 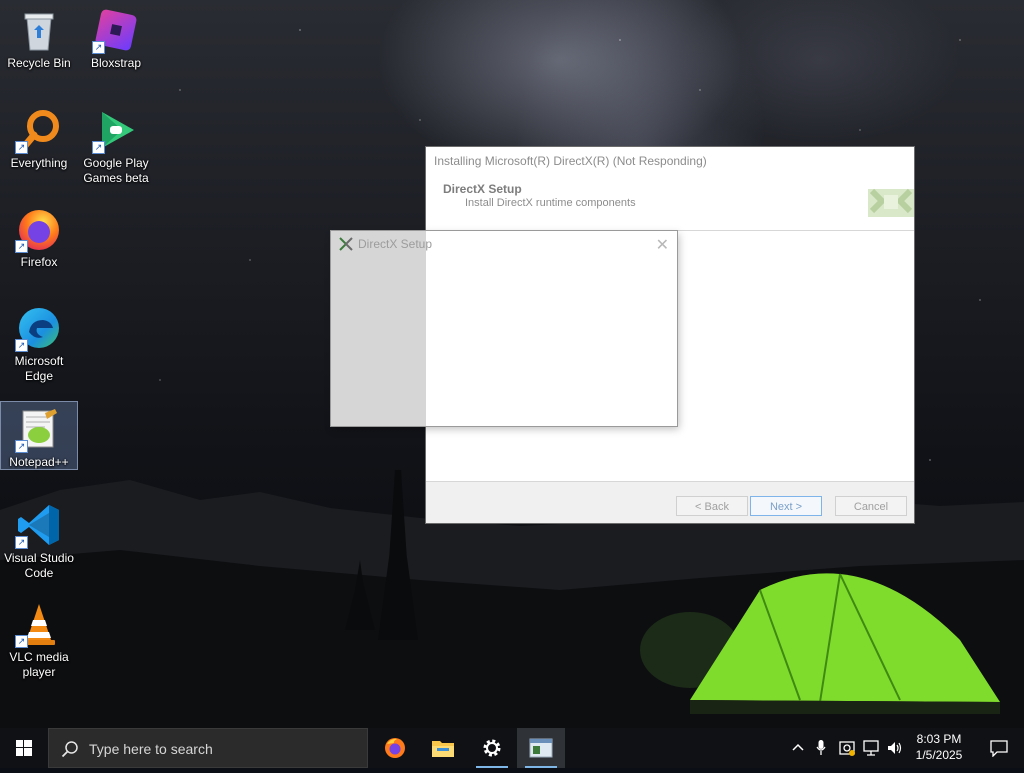 What do you see at coordinates (39, 30) in the screenshot?
I see `recycle-bin-icon` at bounding box center [39, 30].